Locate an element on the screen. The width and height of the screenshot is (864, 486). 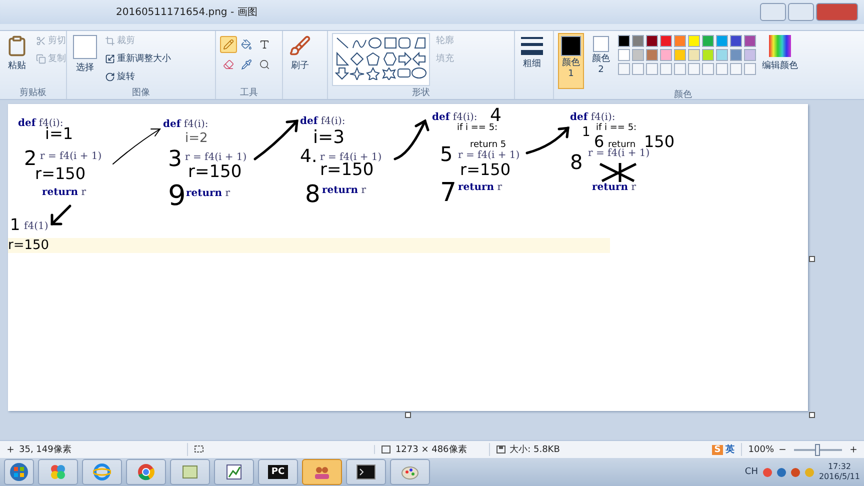
typed-text: return is located at coordinates (622, 145).